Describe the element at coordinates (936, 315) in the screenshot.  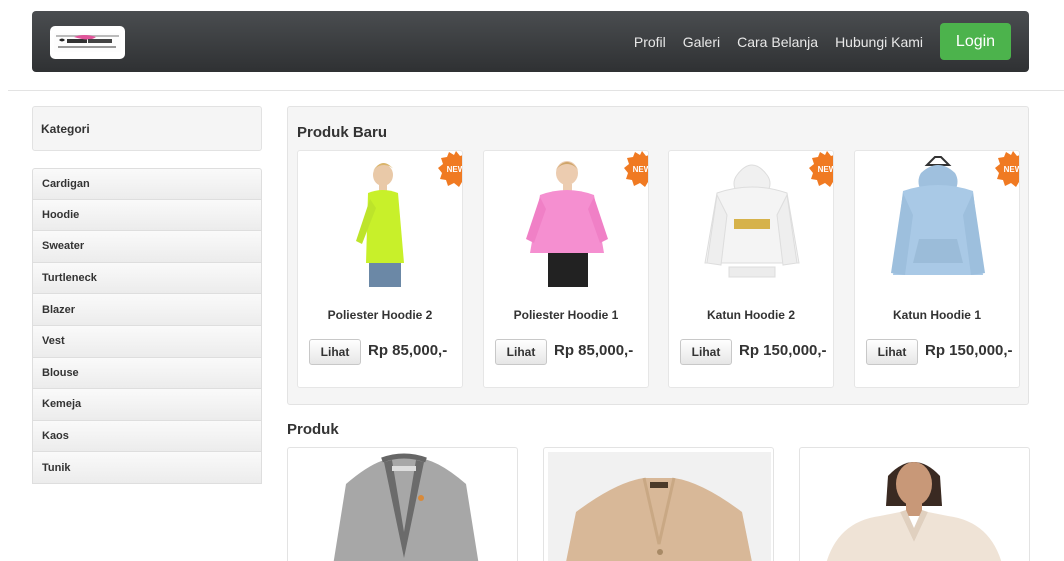
I see `product-name: Katun Hoodie 1` at that location.